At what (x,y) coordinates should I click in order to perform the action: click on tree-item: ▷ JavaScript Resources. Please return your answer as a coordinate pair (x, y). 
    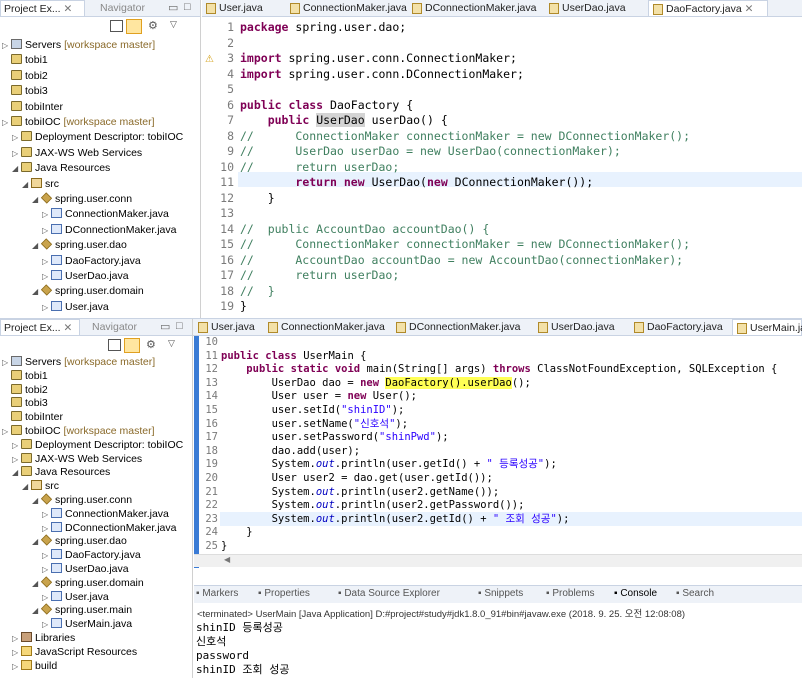
    Looking at the image, I should click on (74, 652).